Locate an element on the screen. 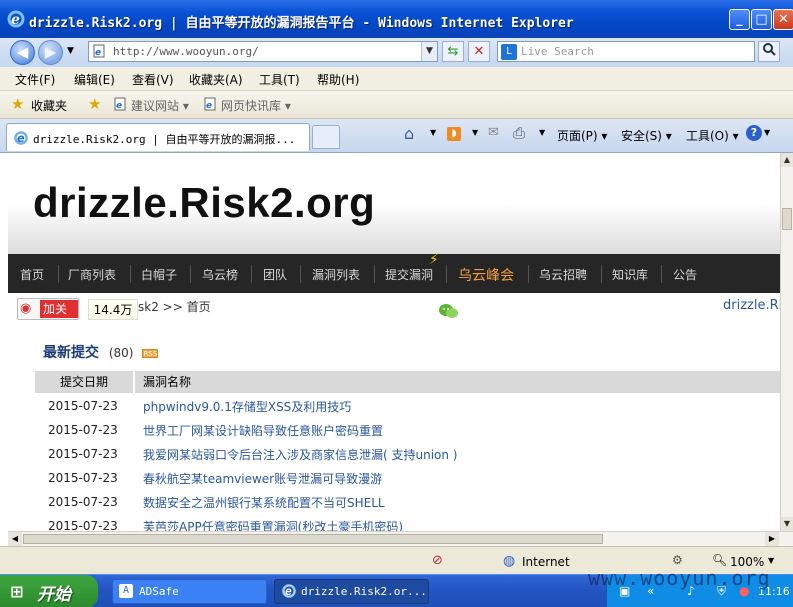 The image size is (793, 607). rss-icon: RSS is located at coordinates (150, 353).